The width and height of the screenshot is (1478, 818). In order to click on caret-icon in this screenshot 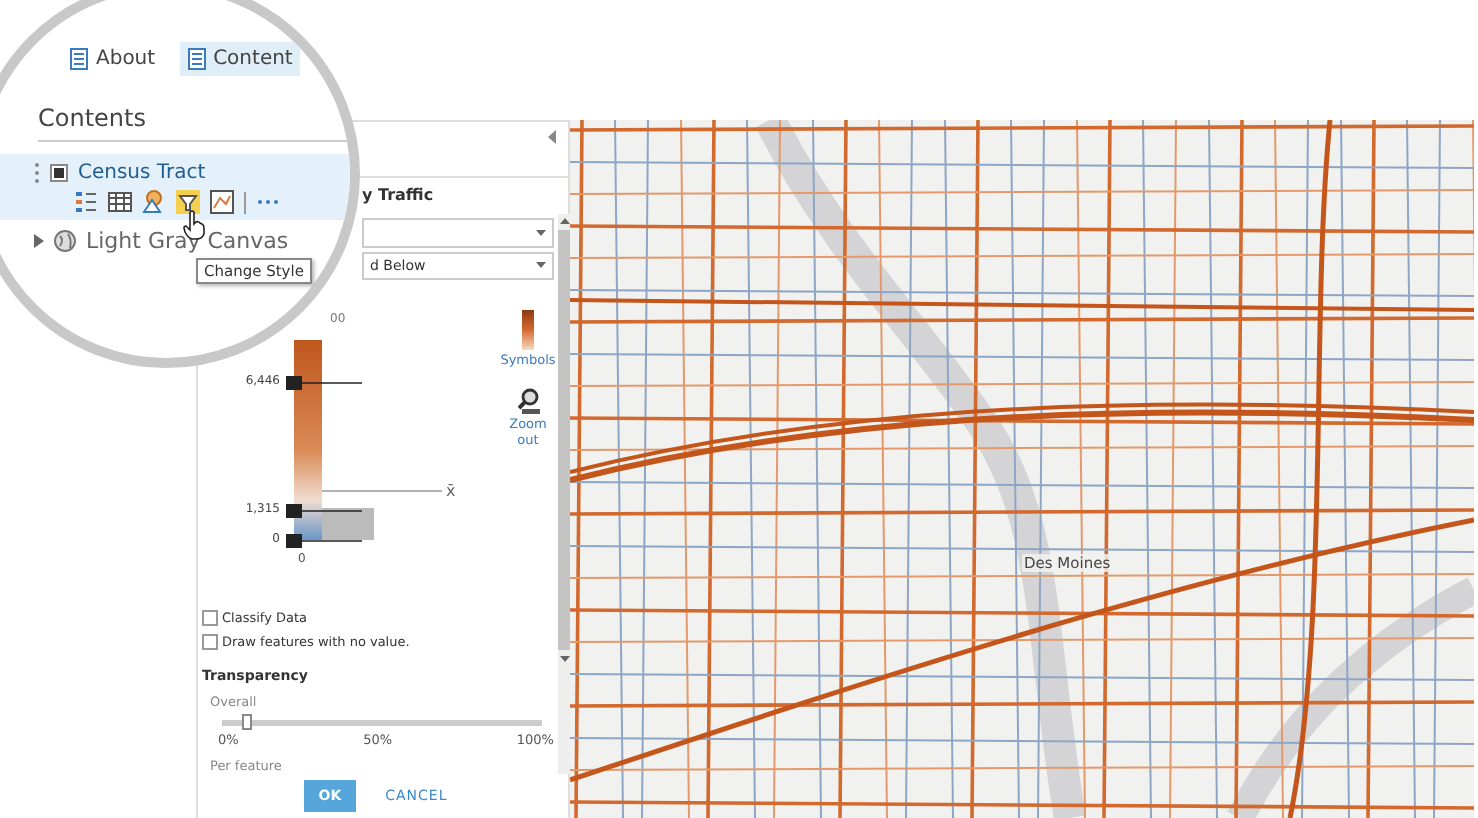, I will do `click(39, 241)`.